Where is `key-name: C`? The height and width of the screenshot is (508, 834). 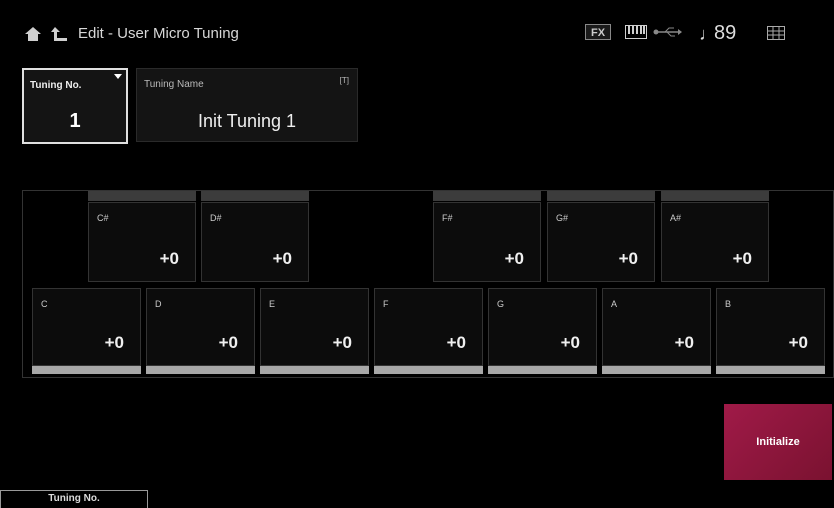
key-name: C is located at coordinates (44, 304).